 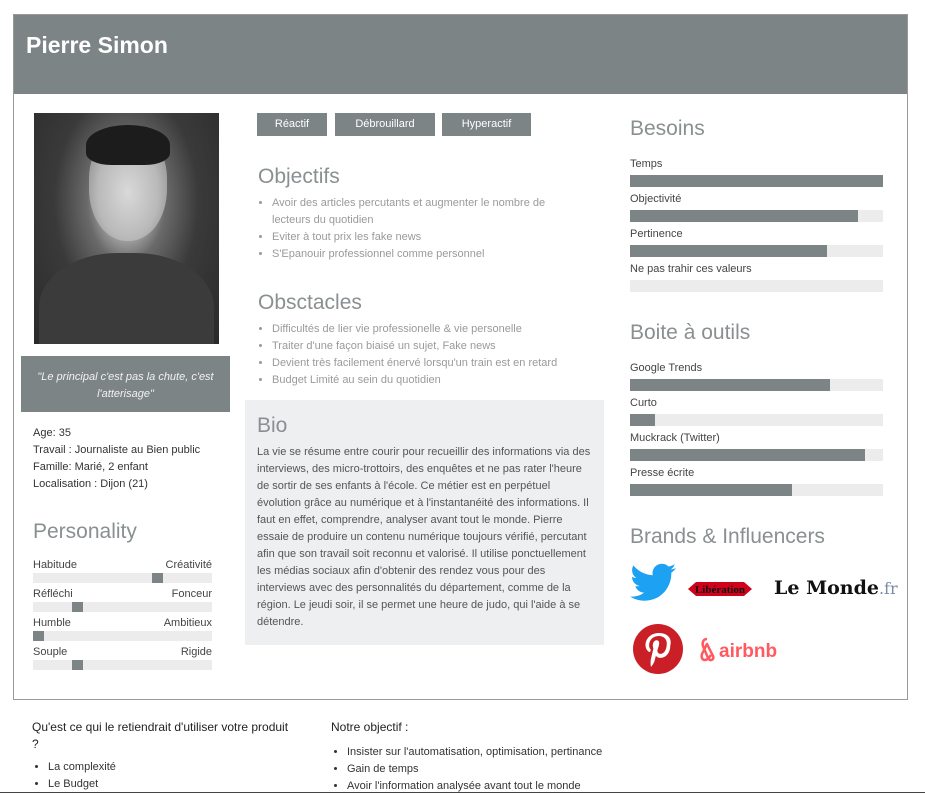 What do you see at coordinates (462, 792) in the screenshot?
I see `page-divider` at bounding box center [462, 792].